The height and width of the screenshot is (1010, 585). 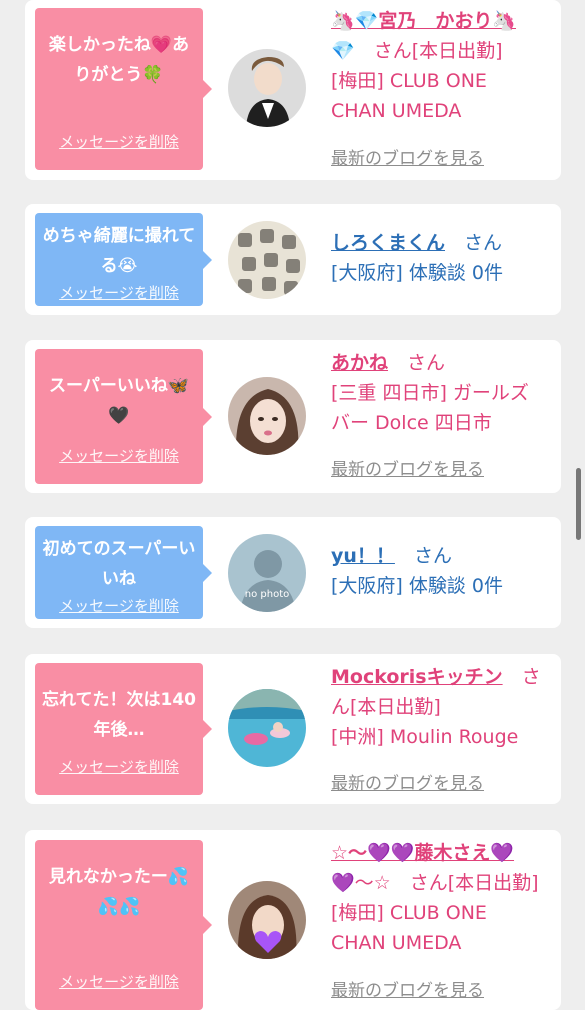 I want to click on message-bubble: 見れなかったー💦💦💦 メッセージを削除, so click(x=123, y=925).